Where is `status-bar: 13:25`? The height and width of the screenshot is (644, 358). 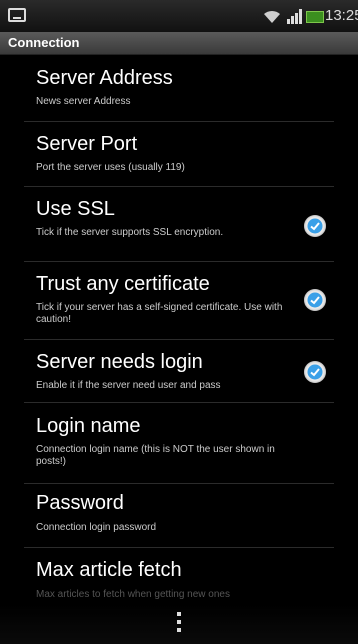 status-bar: 13:25 is located at coordinates (179, 16).